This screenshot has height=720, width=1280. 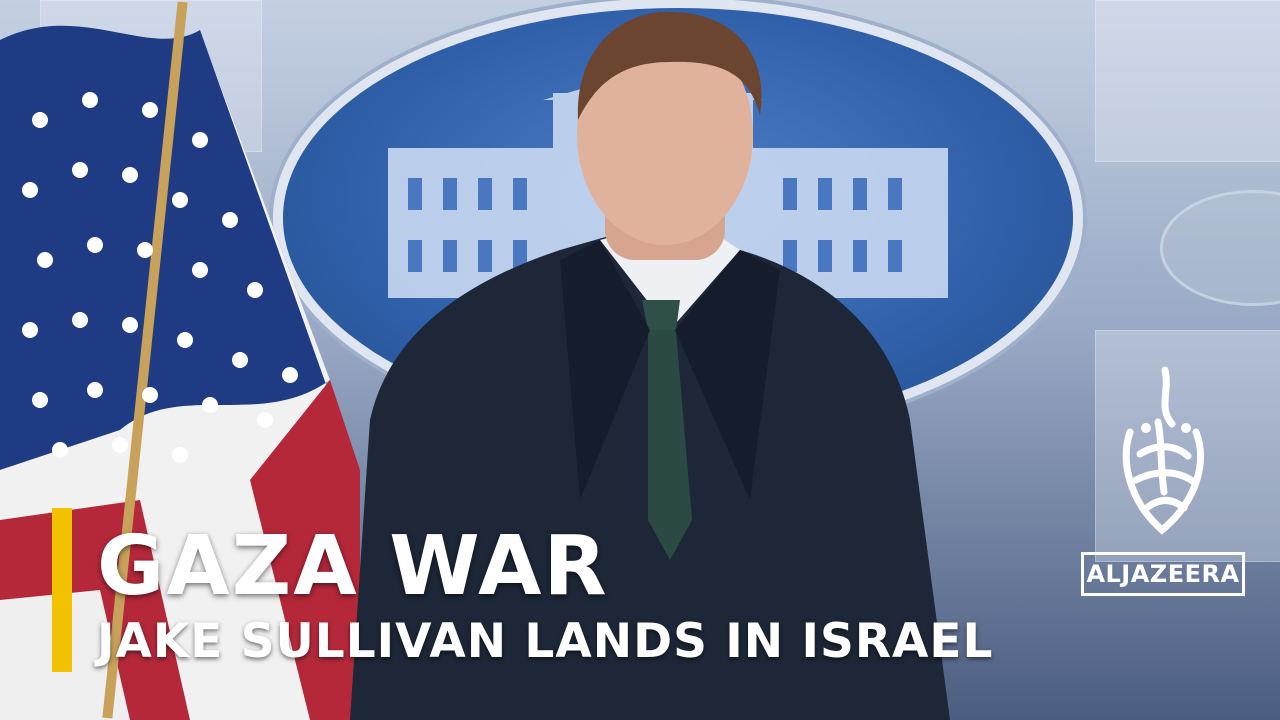 What do you see at coordinates (62, 590) in the screenshot?
I see `headline-accent-bar` at bounding box center [62, 590].